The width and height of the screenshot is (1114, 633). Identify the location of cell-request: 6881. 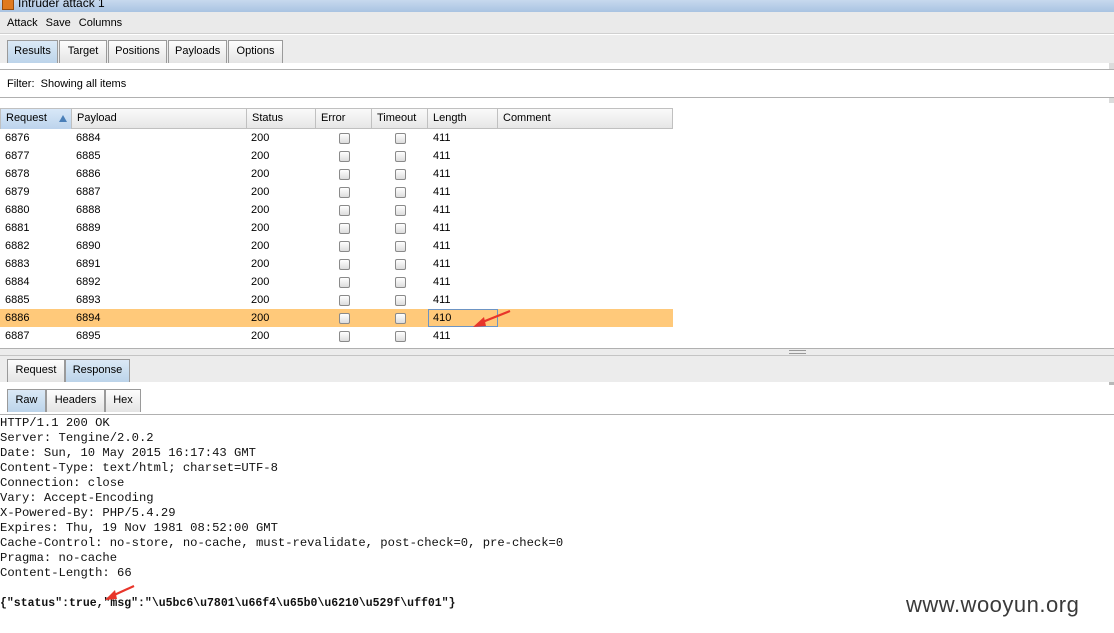
(17, 228).